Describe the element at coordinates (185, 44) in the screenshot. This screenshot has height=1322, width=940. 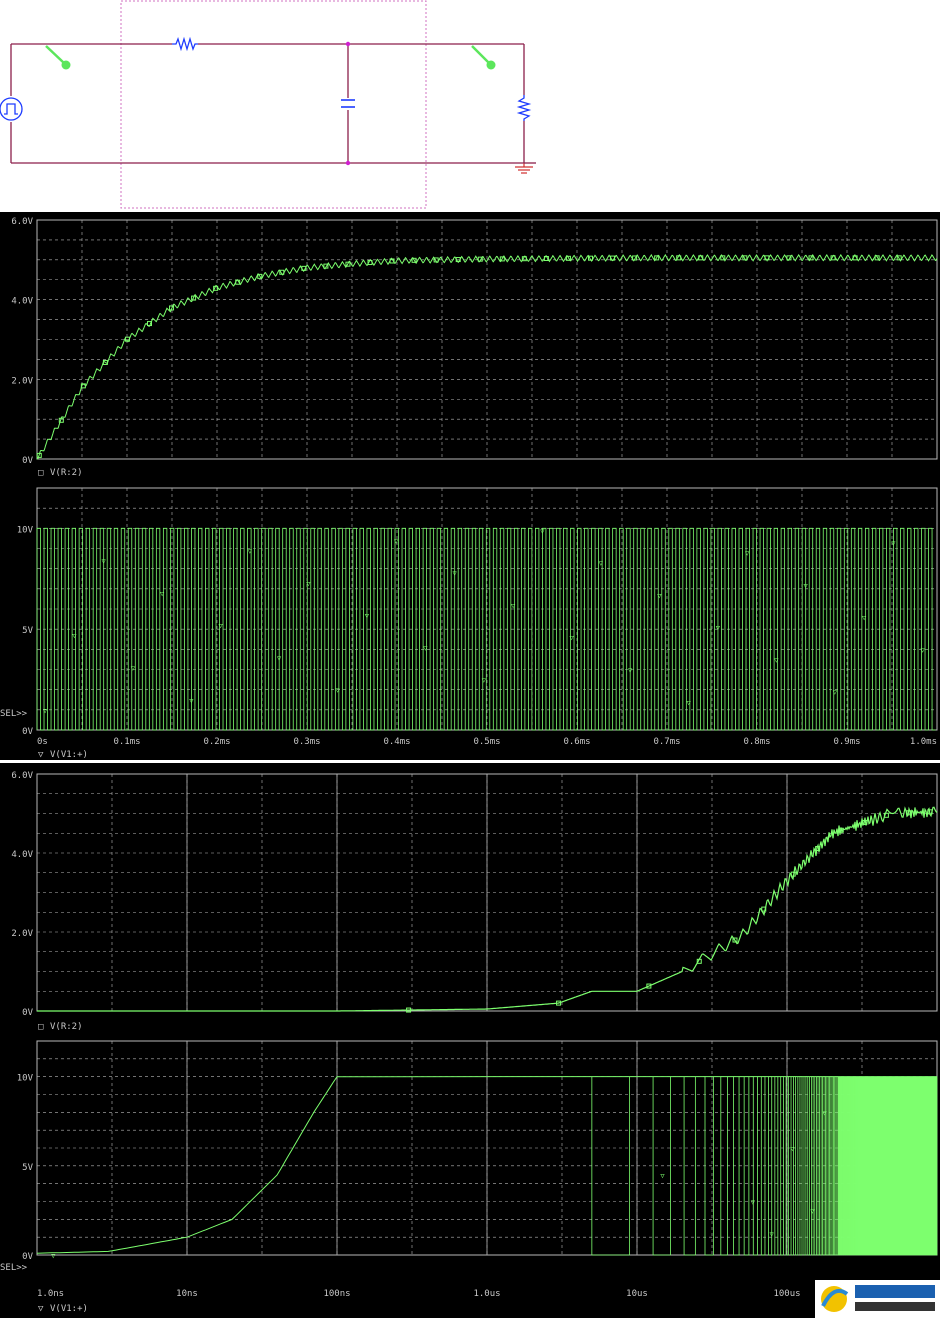
I see `resistor-icon` at that location.